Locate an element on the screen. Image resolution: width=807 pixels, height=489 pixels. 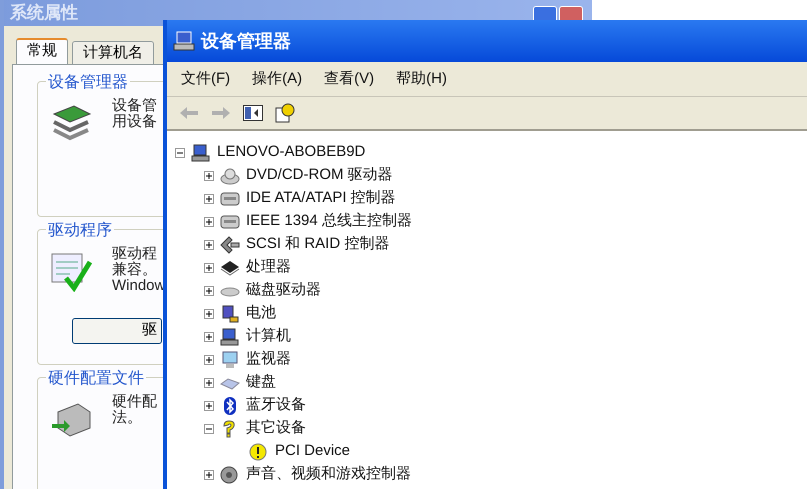
connector-icon is located at coordinates (230, 245).